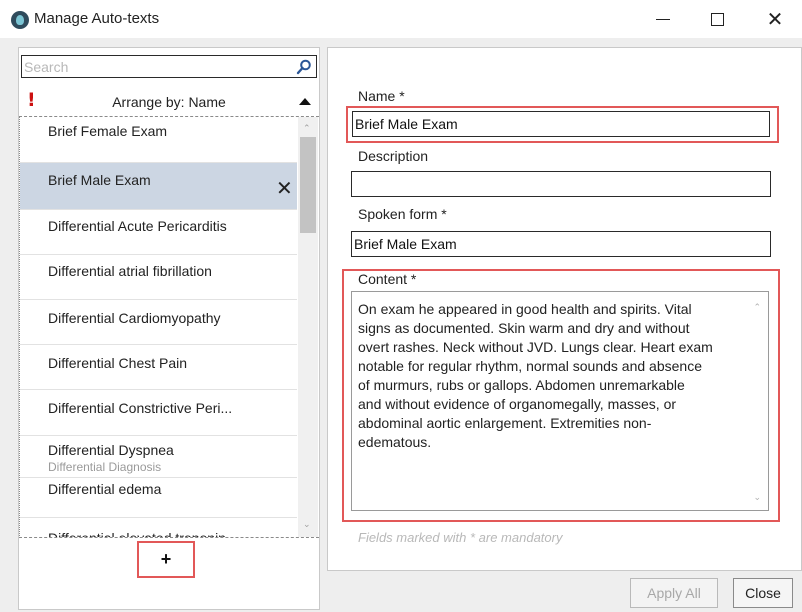  I want to click on list-item-label: Brief Female Exam, so click(108, 131).